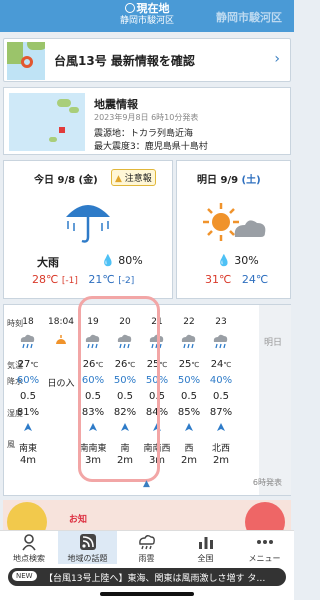  What do you see at coordinates (246, 260) in the screenshot?
I see `tomorrow-pop: 30%` at bounding box center [246, 260].